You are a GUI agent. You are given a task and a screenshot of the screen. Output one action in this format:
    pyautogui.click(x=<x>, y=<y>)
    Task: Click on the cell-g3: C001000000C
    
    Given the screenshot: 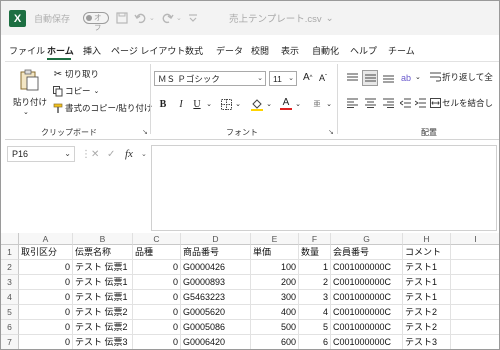 What is the action you would take?
    pyautogui.click(x=367, y=282)
    